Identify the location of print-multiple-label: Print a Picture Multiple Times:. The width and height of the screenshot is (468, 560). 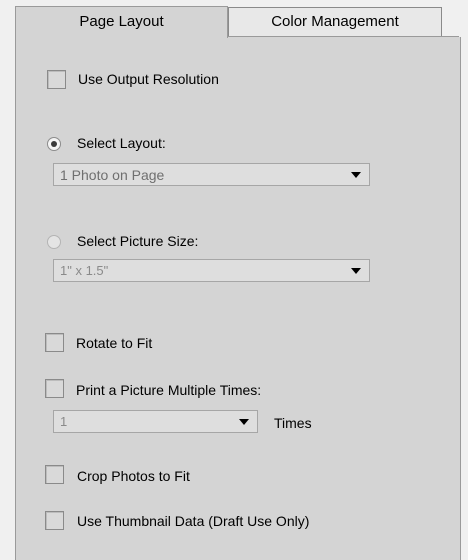
(169, 390).